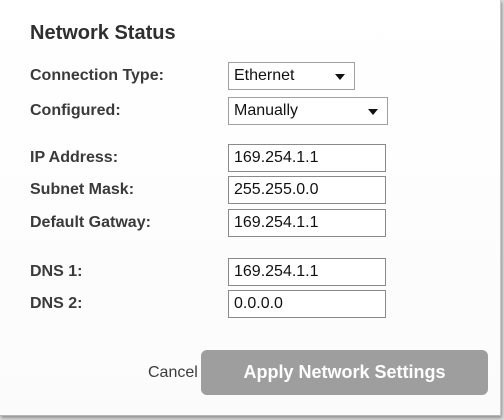 Image resolution: width=504 pixels, height=420 pixels. I want to click on dns2-input, so click(307, 304).